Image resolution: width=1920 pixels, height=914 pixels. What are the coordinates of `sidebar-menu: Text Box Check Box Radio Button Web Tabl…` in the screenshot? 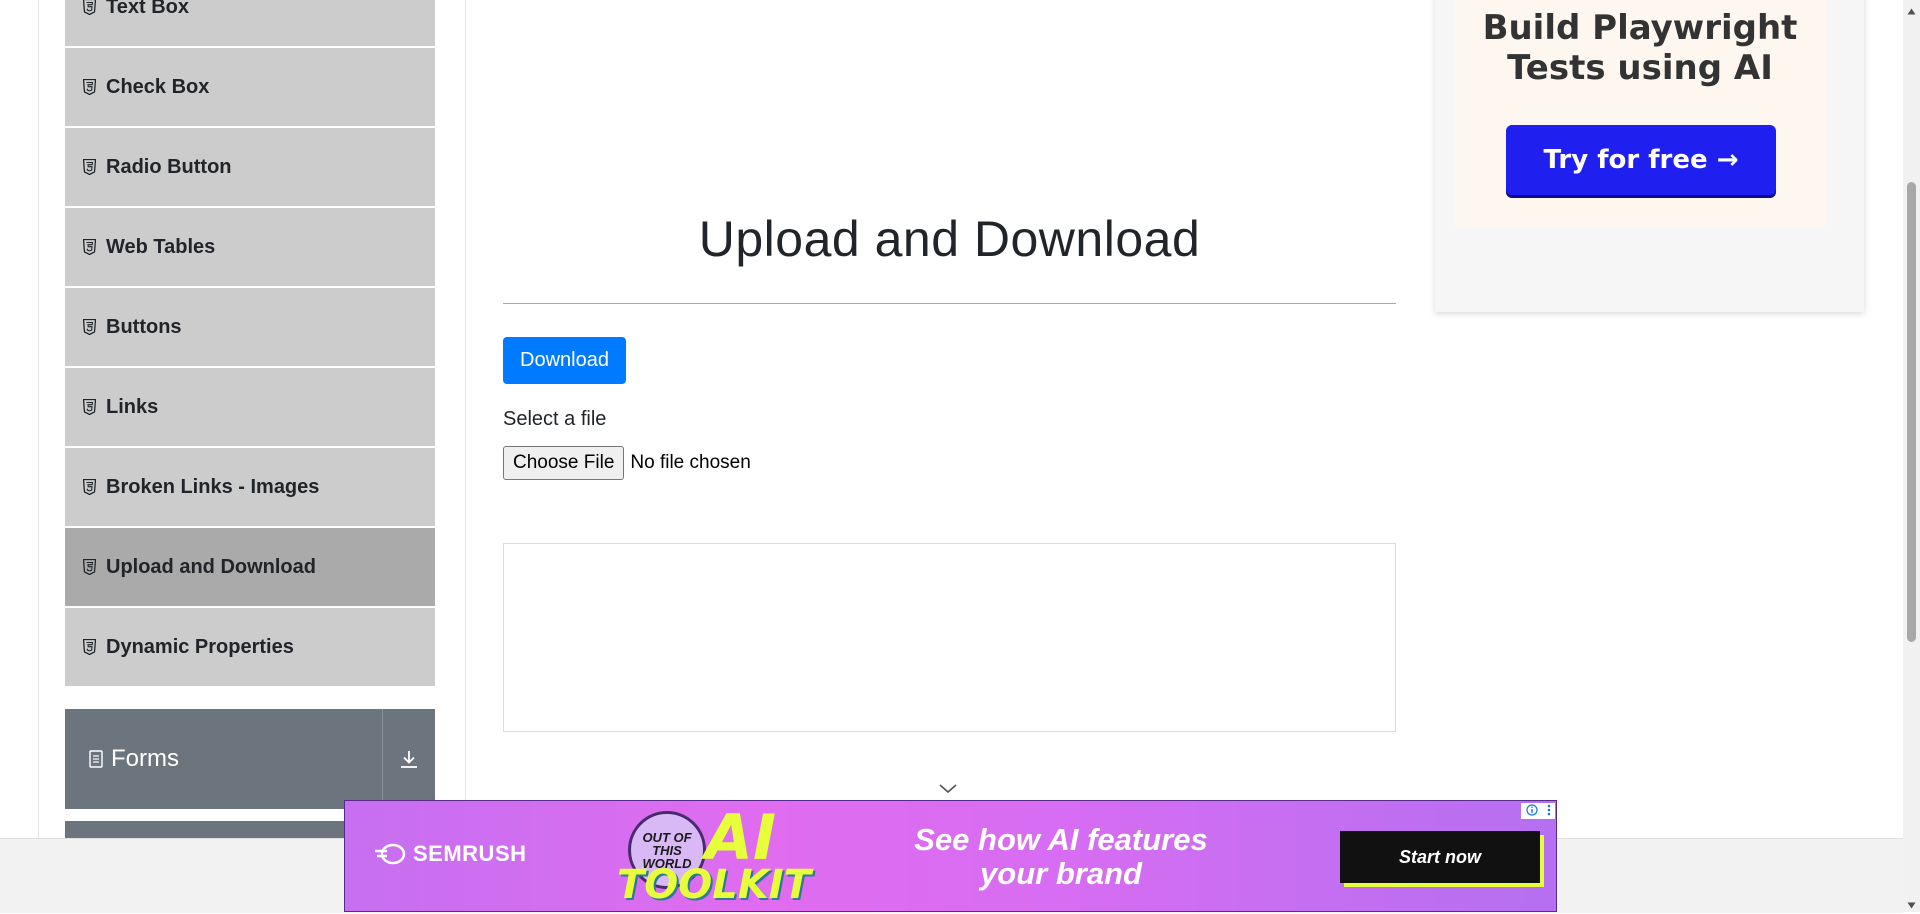 It's located at (250, 344).